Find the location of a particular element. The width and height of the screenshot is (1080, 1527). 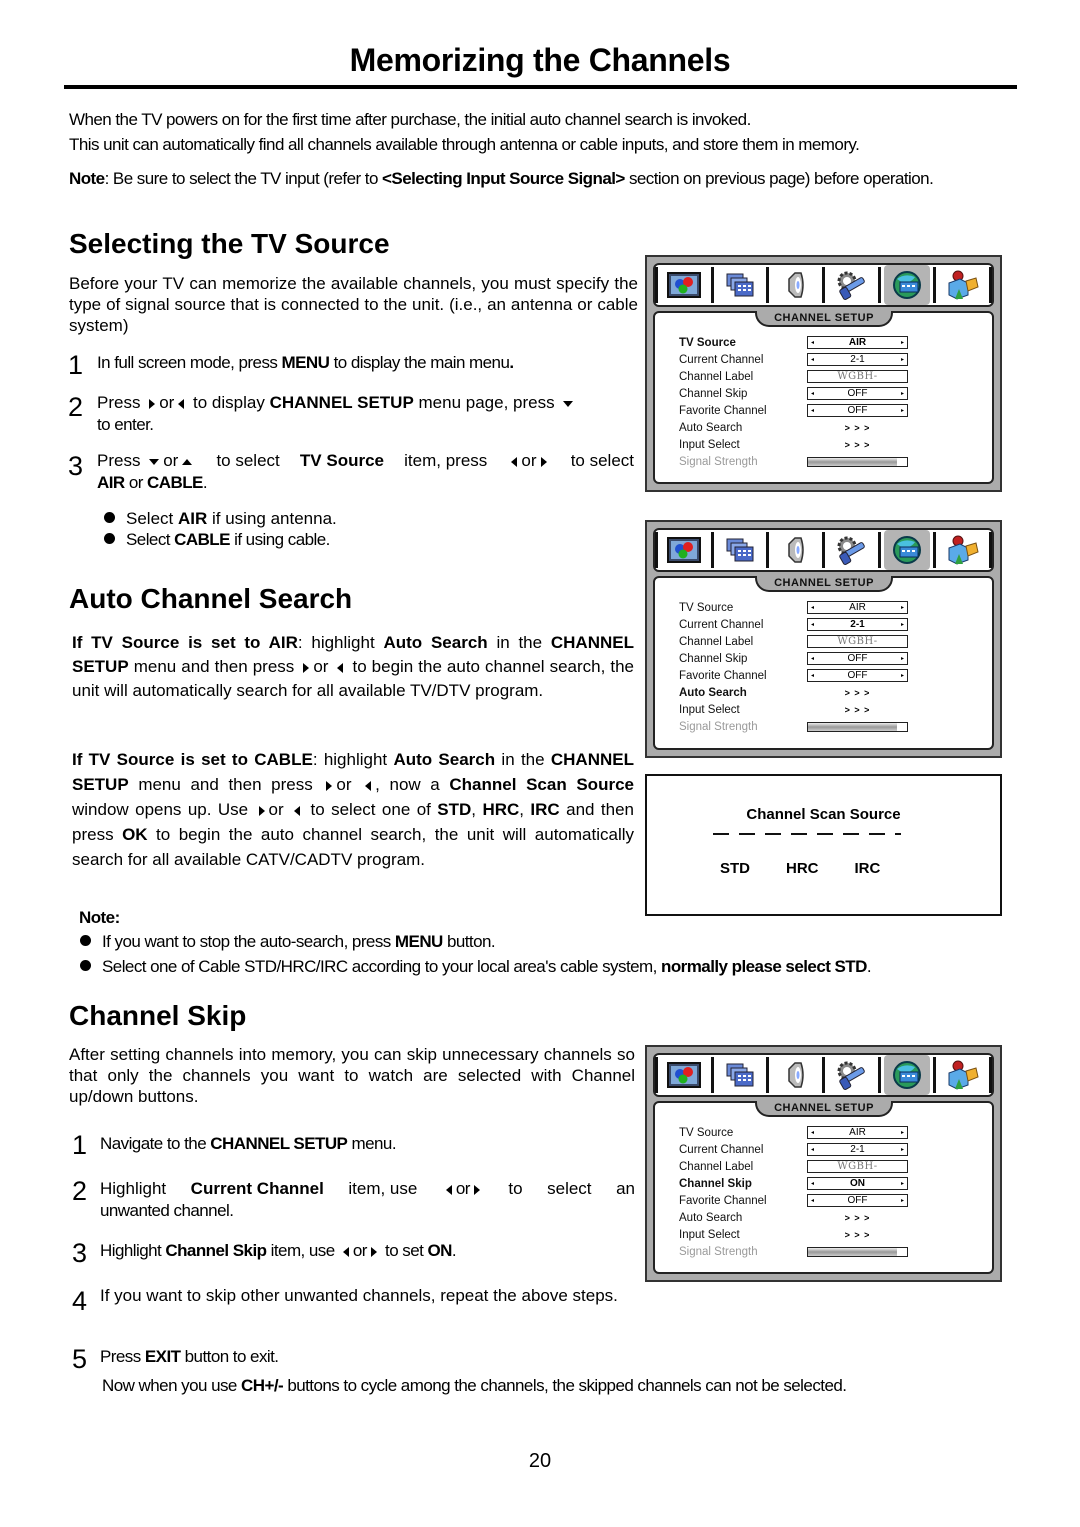

osd-value-text: WGBH- is located at coordinates (857, 641).